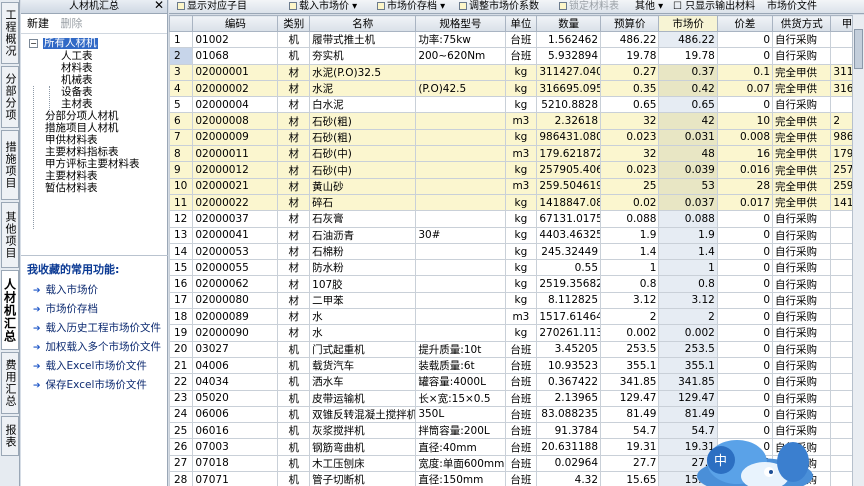 The width and height of the screenshot is (864, 486). What do you see at coordinates (569, 398) in the screenshot?
I see `quantity-cell: 2.13965` at bounding box center [569, 398].